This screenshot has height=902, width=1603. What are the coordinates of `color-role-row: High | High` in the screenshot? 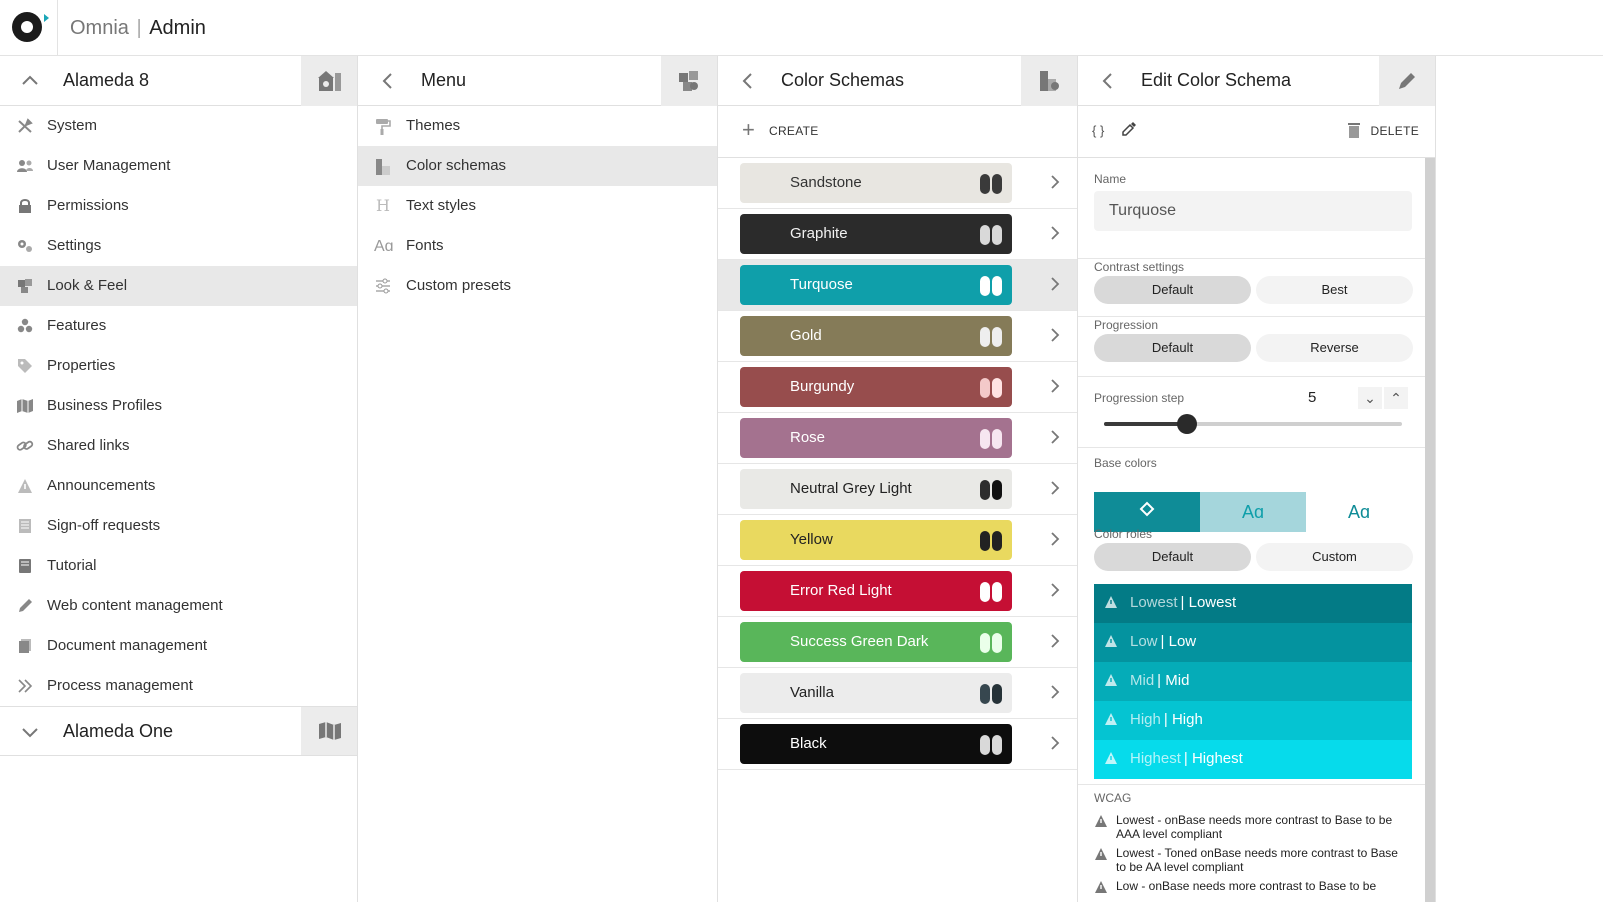 It's located at (1253, 720).